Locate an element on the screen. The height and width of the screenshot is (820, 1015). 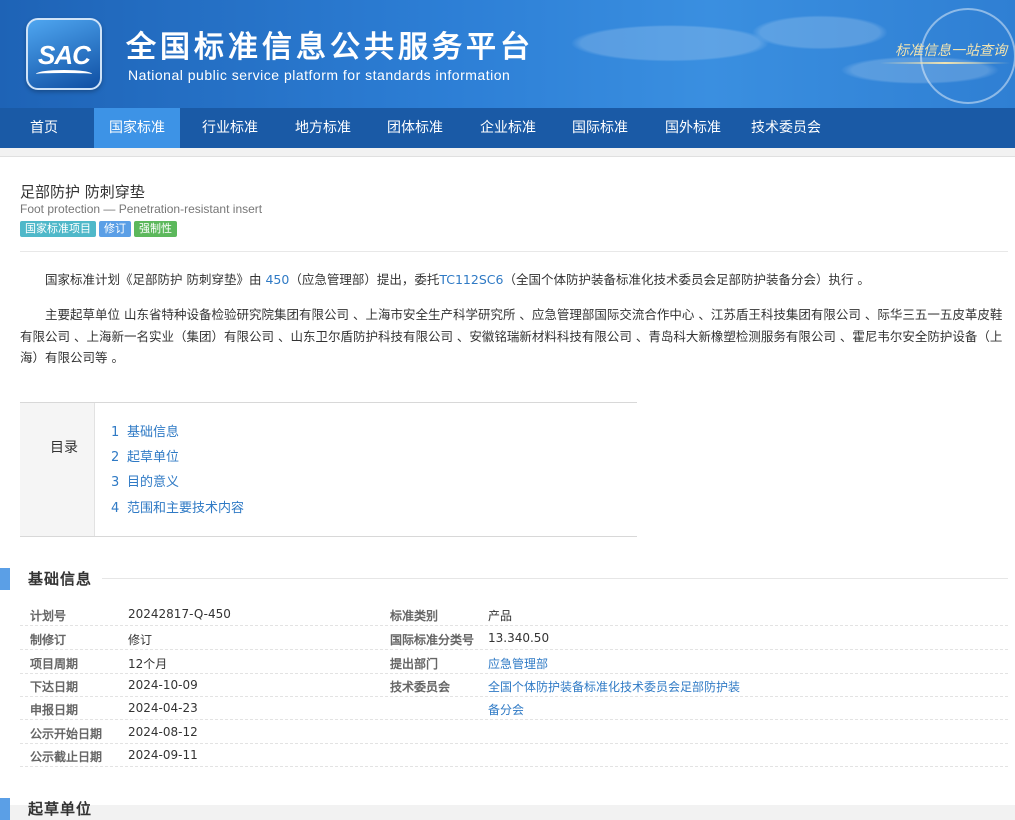
technical-committee-link: 全国个体防护装备标准化技术委员会足部防护装 is located at coordinates (614, 686).